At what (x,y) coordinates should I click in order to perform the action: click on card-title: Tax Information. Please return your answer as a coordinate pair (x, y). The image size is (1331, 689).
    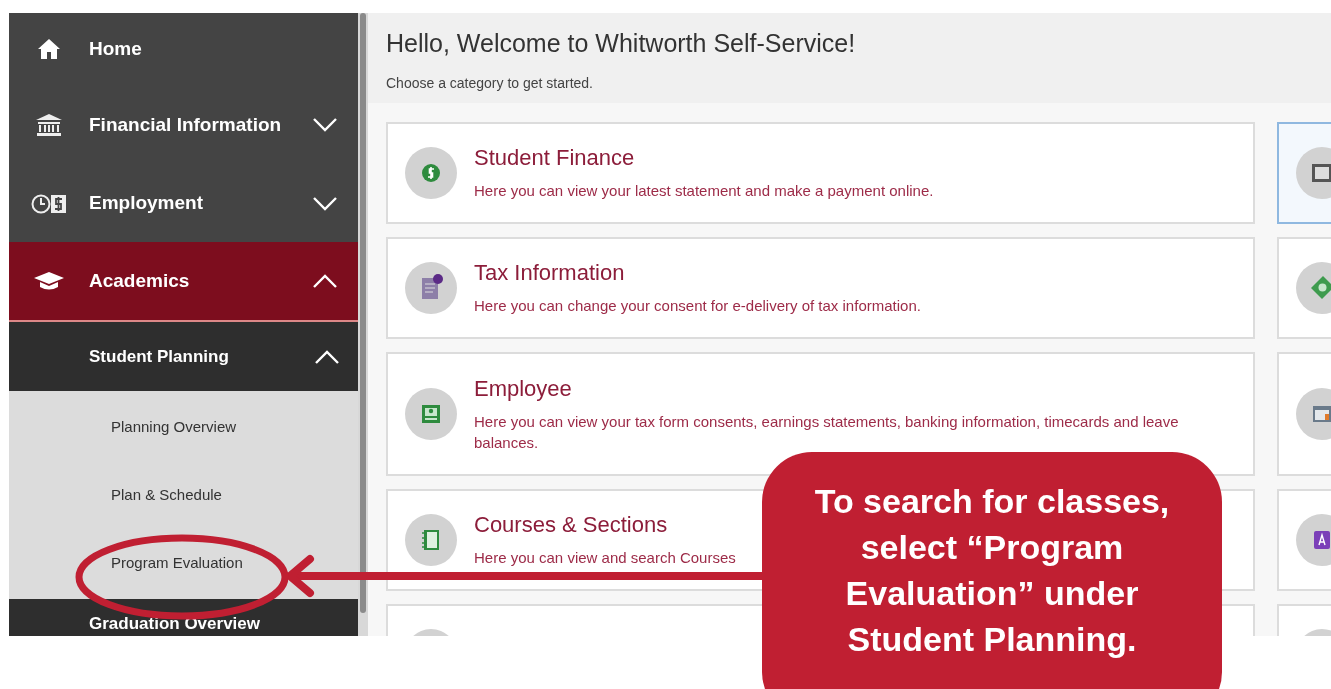
    Looking at the image, I should click on (550, 273).